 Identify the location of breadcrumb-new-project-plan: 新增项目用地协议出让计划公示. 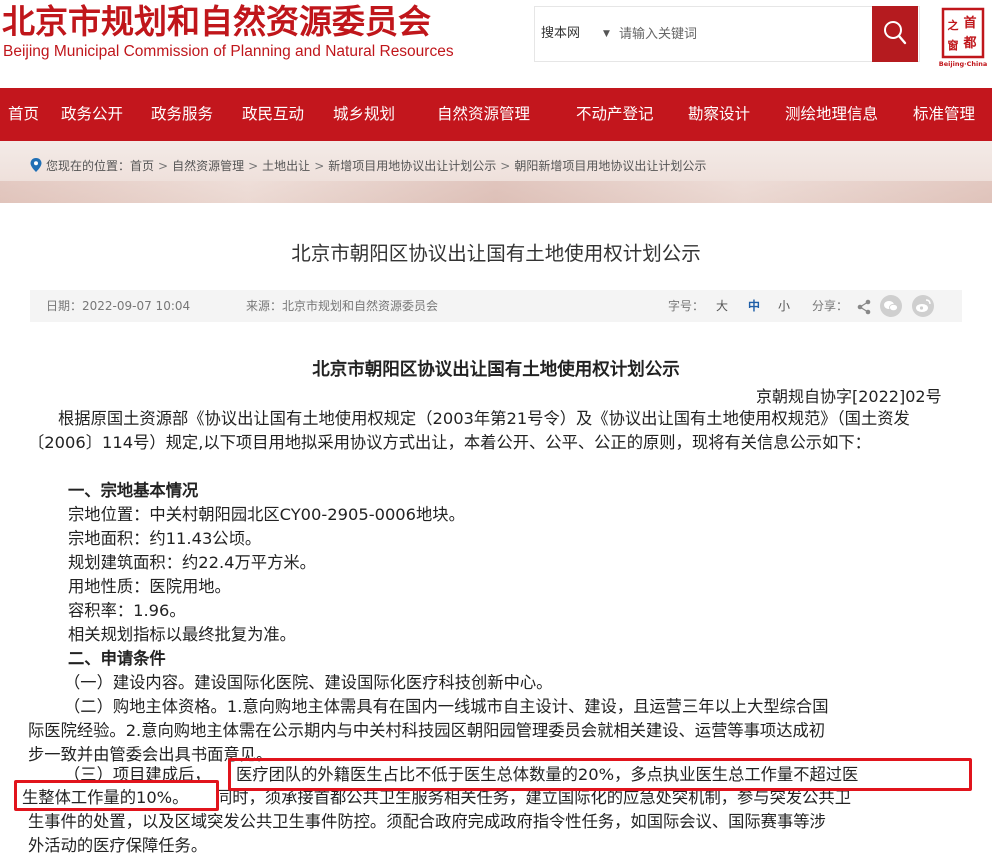
(412, 166).